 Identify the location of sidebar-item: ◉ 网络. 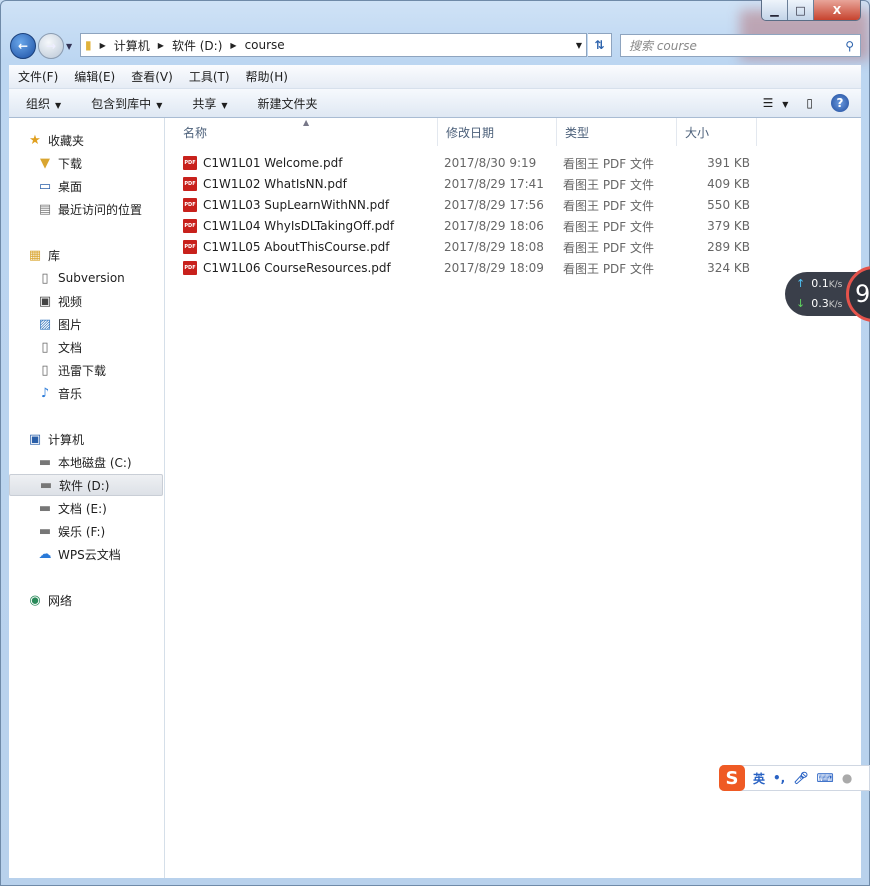
(86, 600).